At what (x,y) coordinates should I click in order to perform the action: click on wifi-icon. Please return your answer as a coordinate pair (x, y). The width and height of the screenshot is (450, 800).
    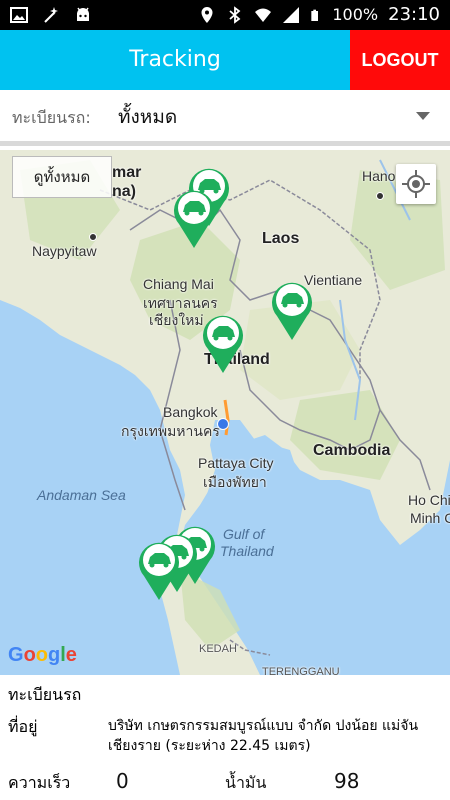
    Looking at the image, I should click on (263, 15).